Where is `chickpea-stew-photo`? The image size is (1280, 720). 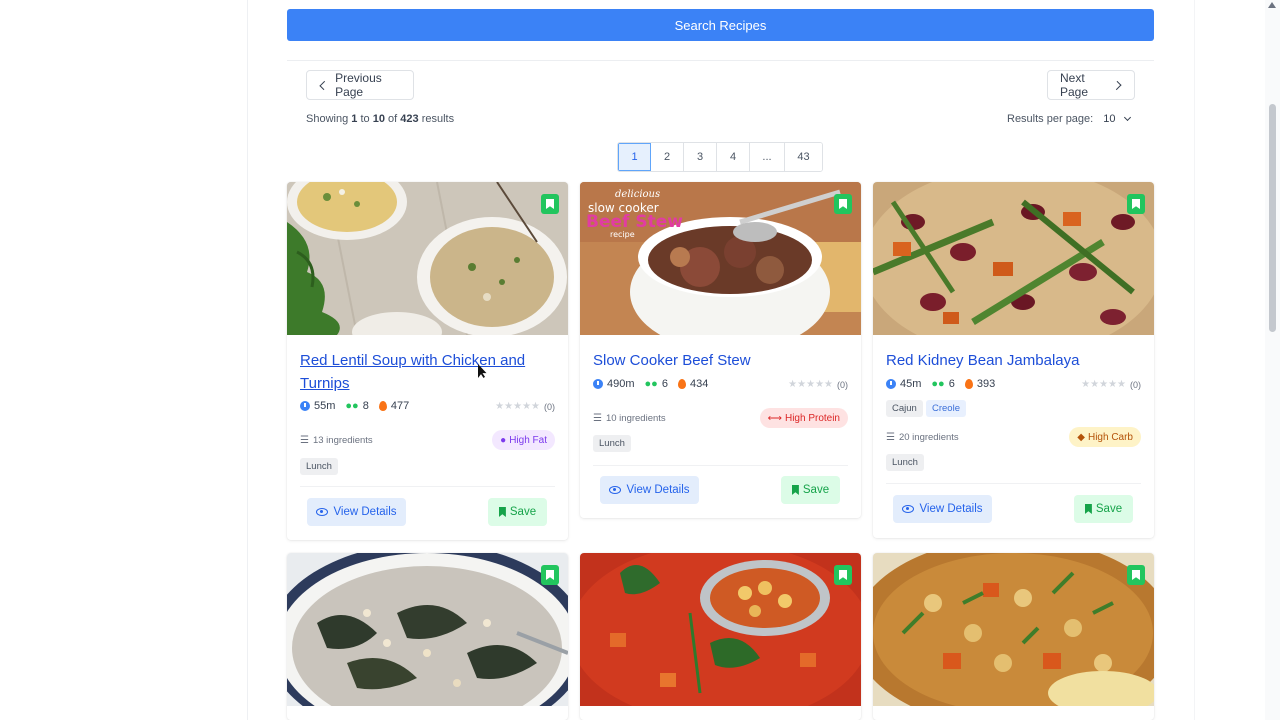
chickpea-stew-photo is located at coordinates (1013, 629).